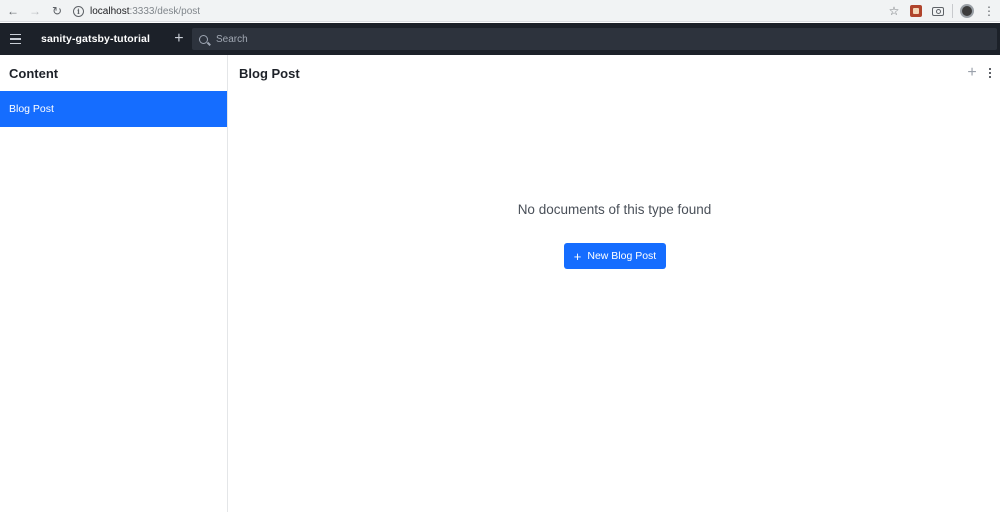 This screenshot has height=512, width=1000. Describe the element at coordinates (967, 11) in the screenshot. I see `profile-icon` at that location.